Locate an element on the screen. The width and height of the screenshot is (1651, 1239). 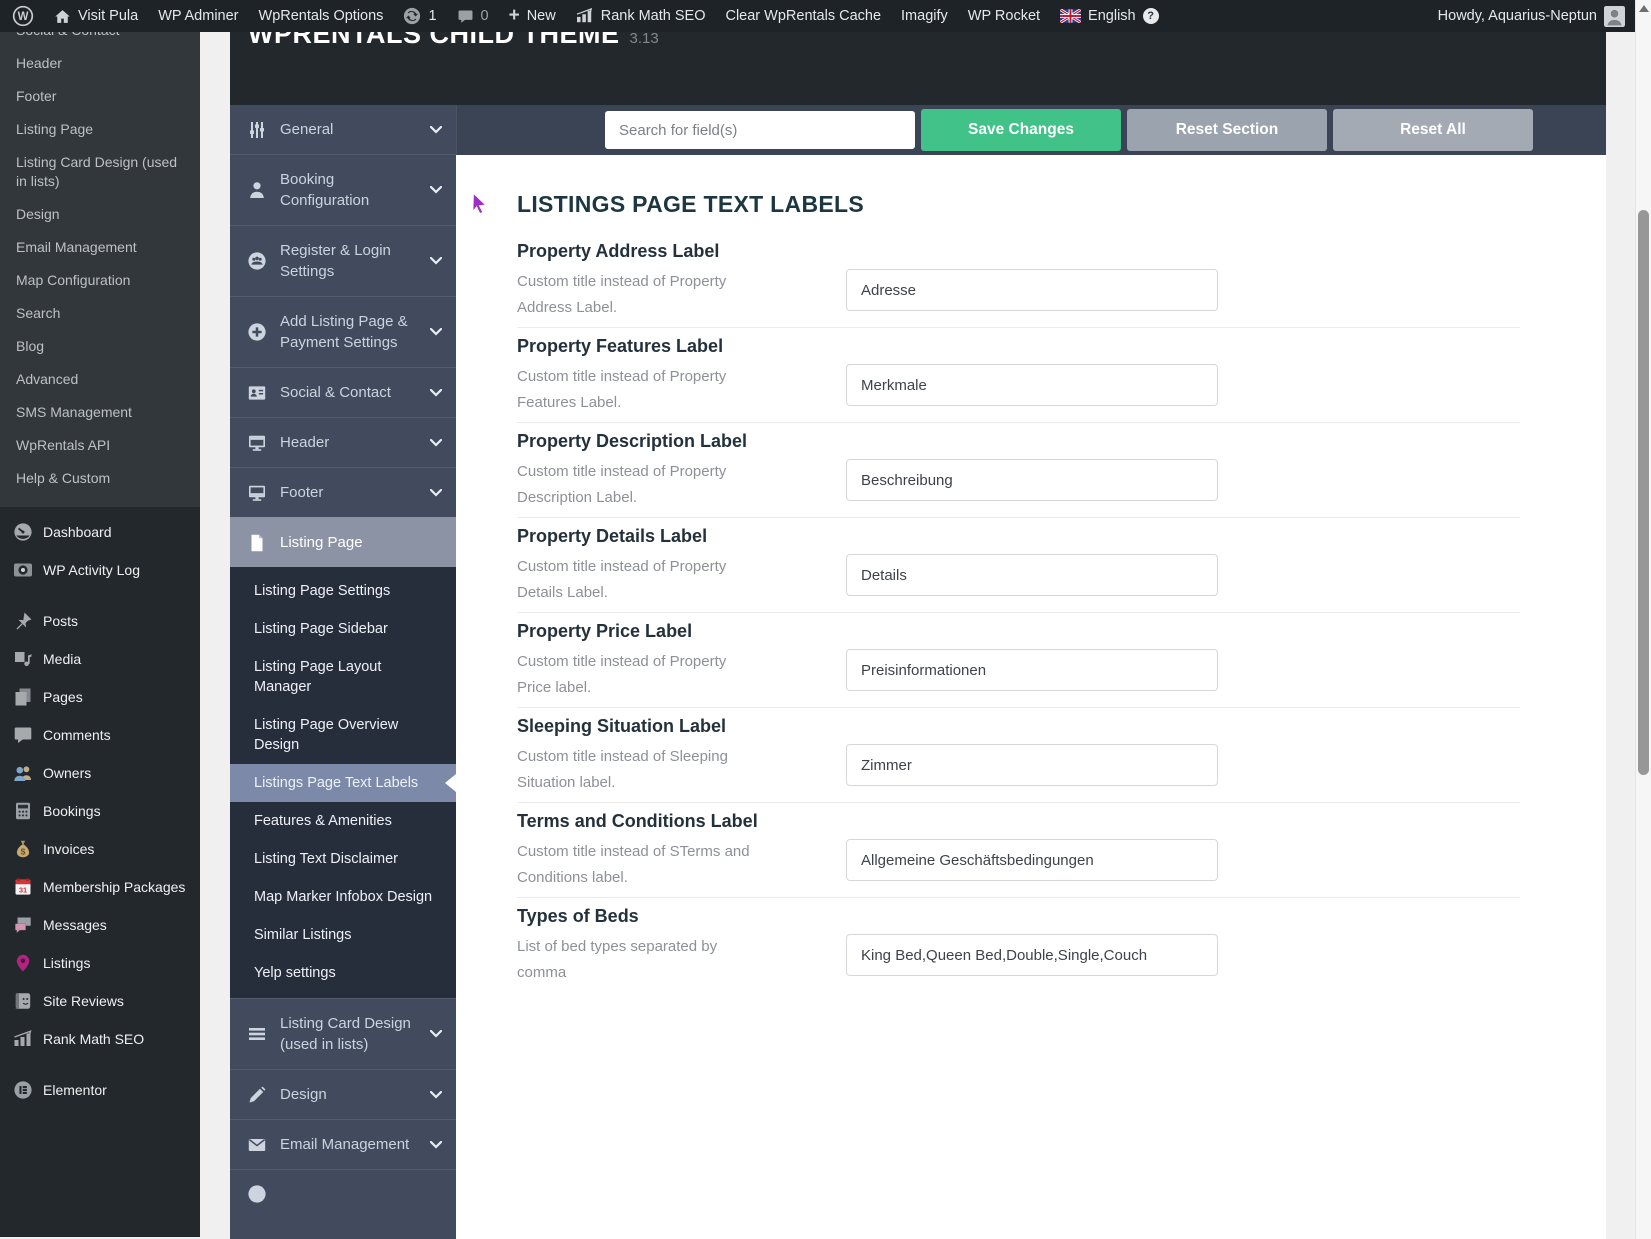
menu-site-reviews: Site Reviews is located at coordinates (100, 1001).